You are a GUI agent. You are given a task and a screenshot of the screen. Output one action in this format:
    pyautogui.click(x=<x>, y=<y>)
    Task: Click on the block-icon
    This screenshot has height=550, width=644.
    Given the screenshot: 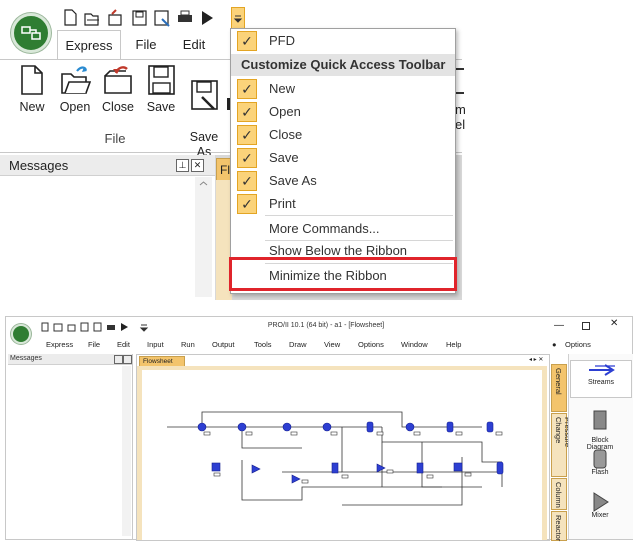 What is the action you would take?
    pyautogui.click(x=458, y=467)
    